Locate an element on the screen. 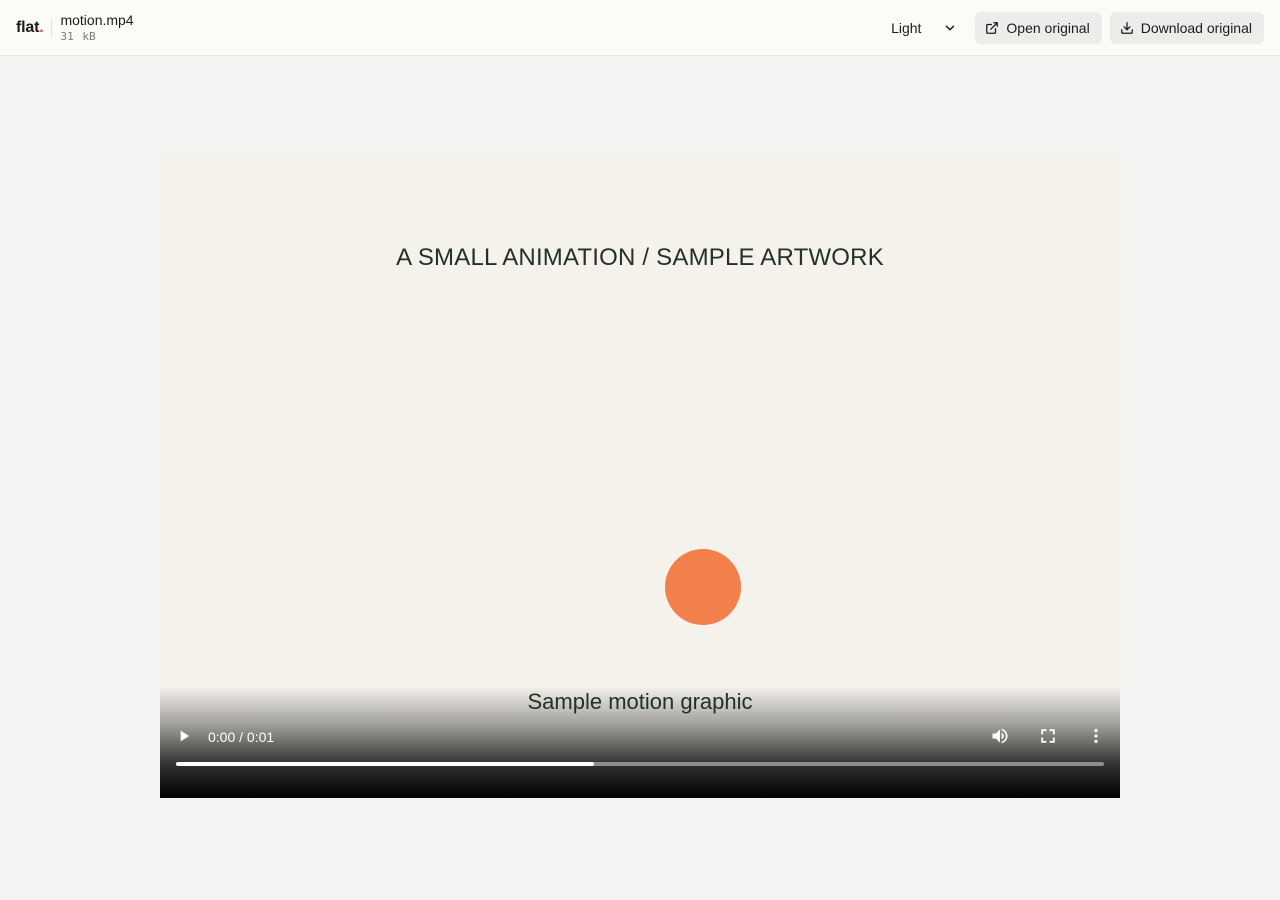 The width and height of the screenshot is (1280, 900). brand-logo: flat. is located at coordinates (30, 27).